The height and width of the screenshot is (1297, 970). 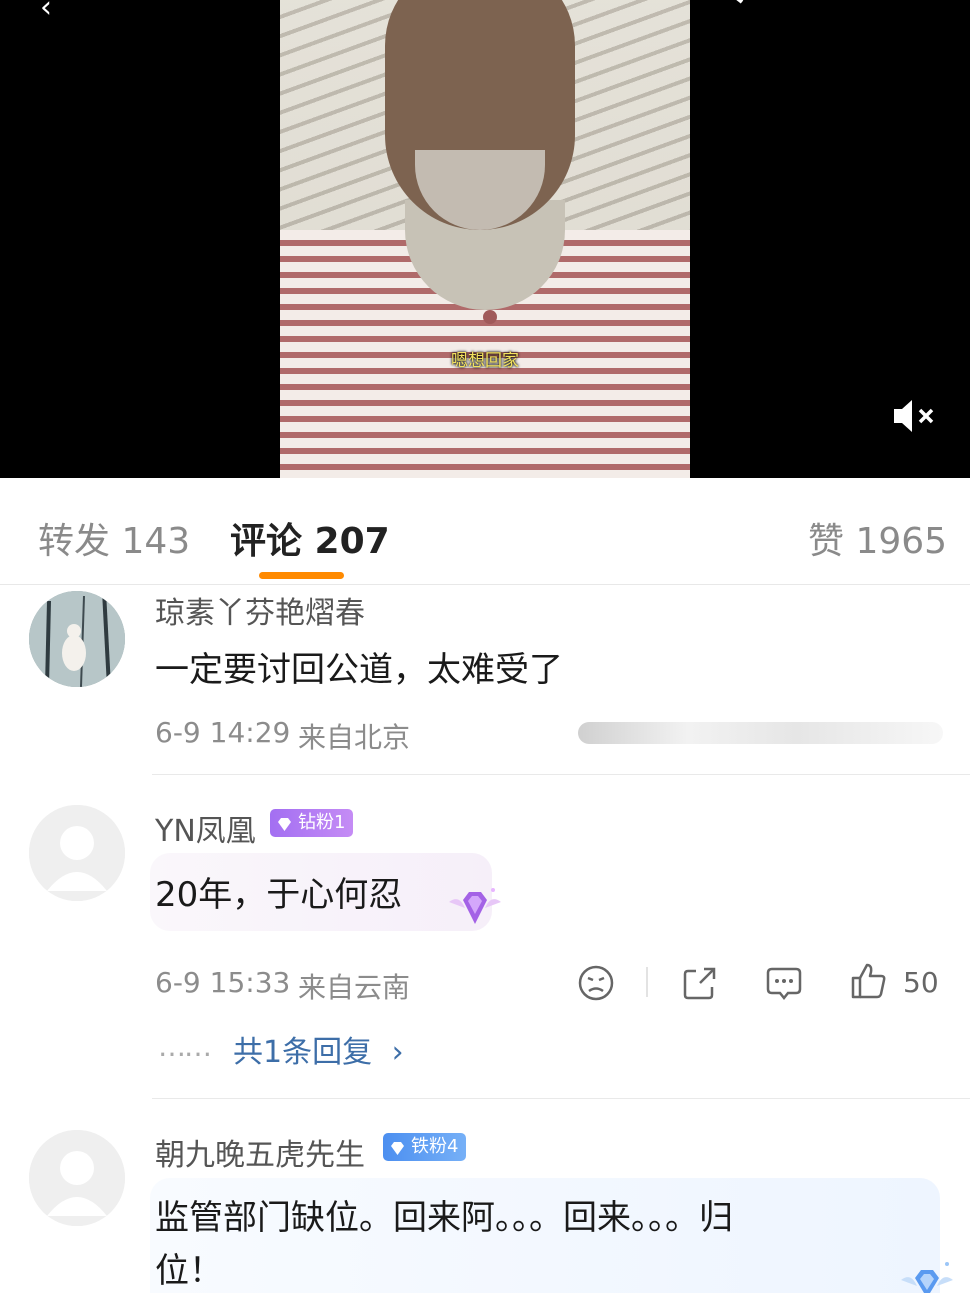 I want to click on close-icon, so click(x=915, y=8).